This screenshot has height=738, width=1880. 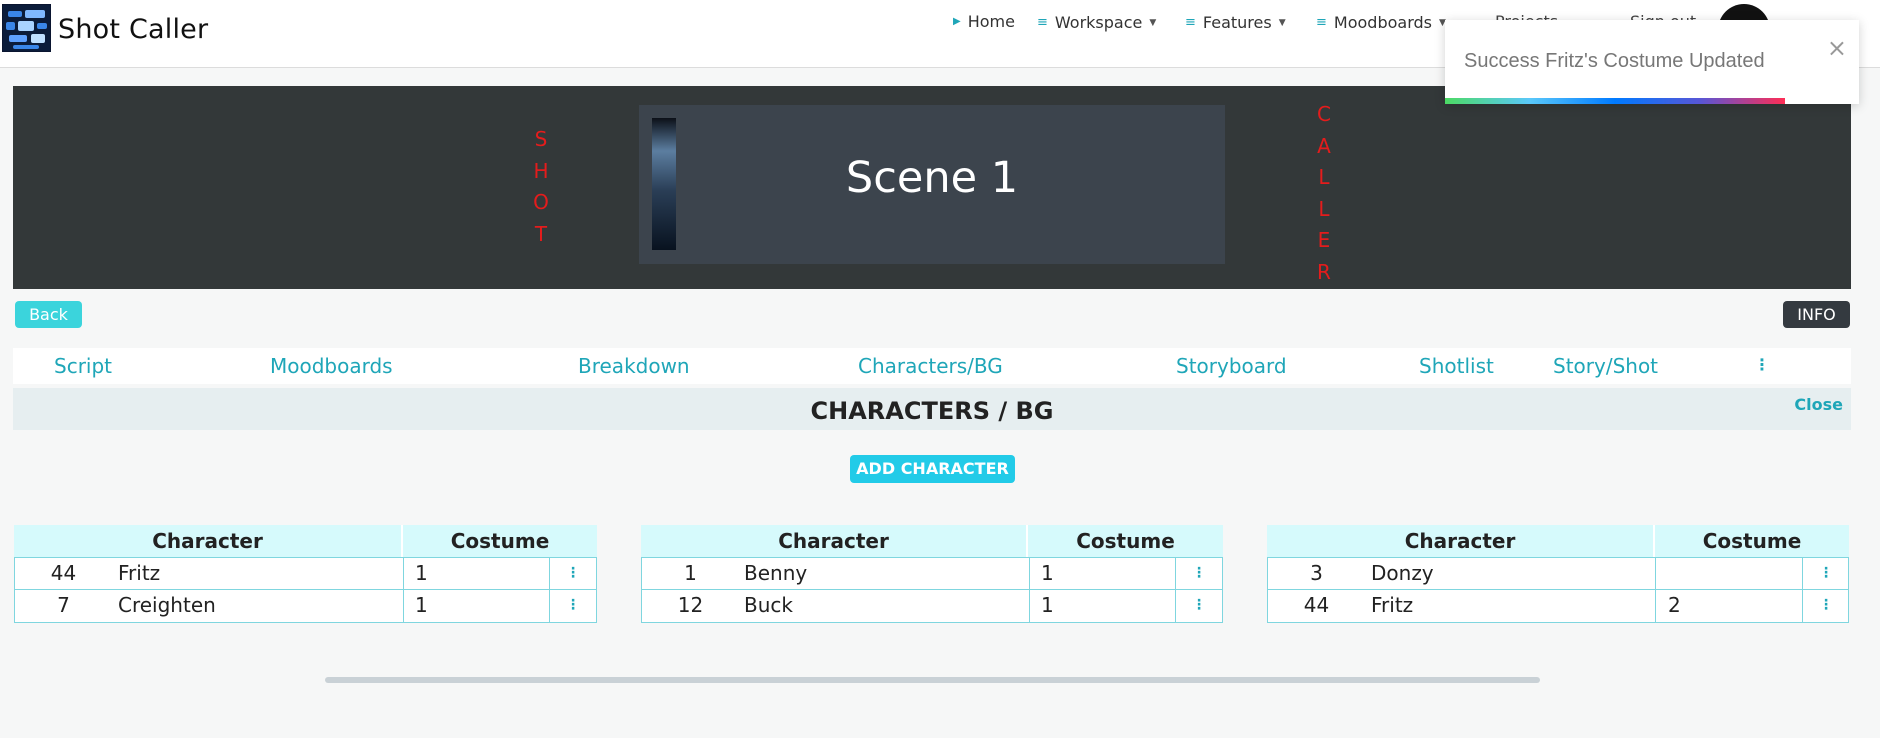 What do you see at coordinates (1402, 573) in the screenshot?
I see `character-name: Donzy` at bounding box center [1402, 573].